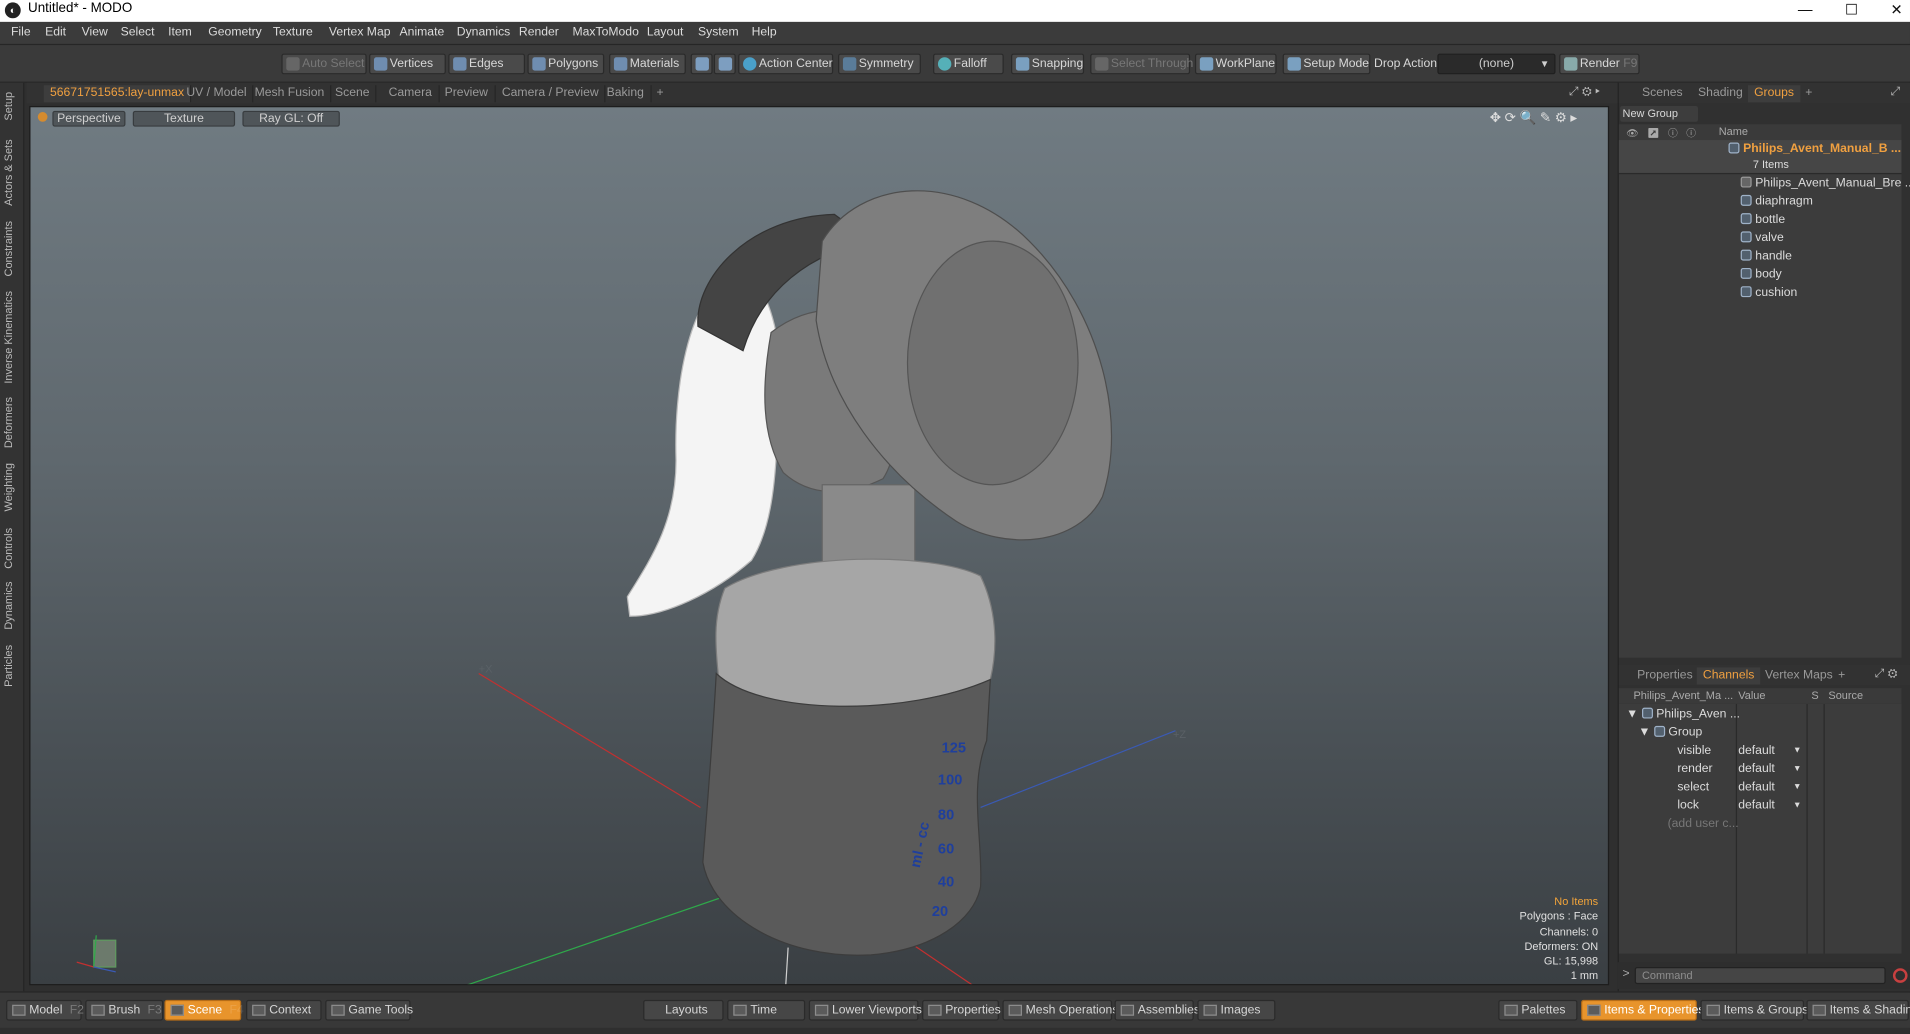 This screenshot has width=1910, height=1034. Describe the element at coordinates (1896, 91) in the screenshot. I see `expand-icon: ⤢` at that location.